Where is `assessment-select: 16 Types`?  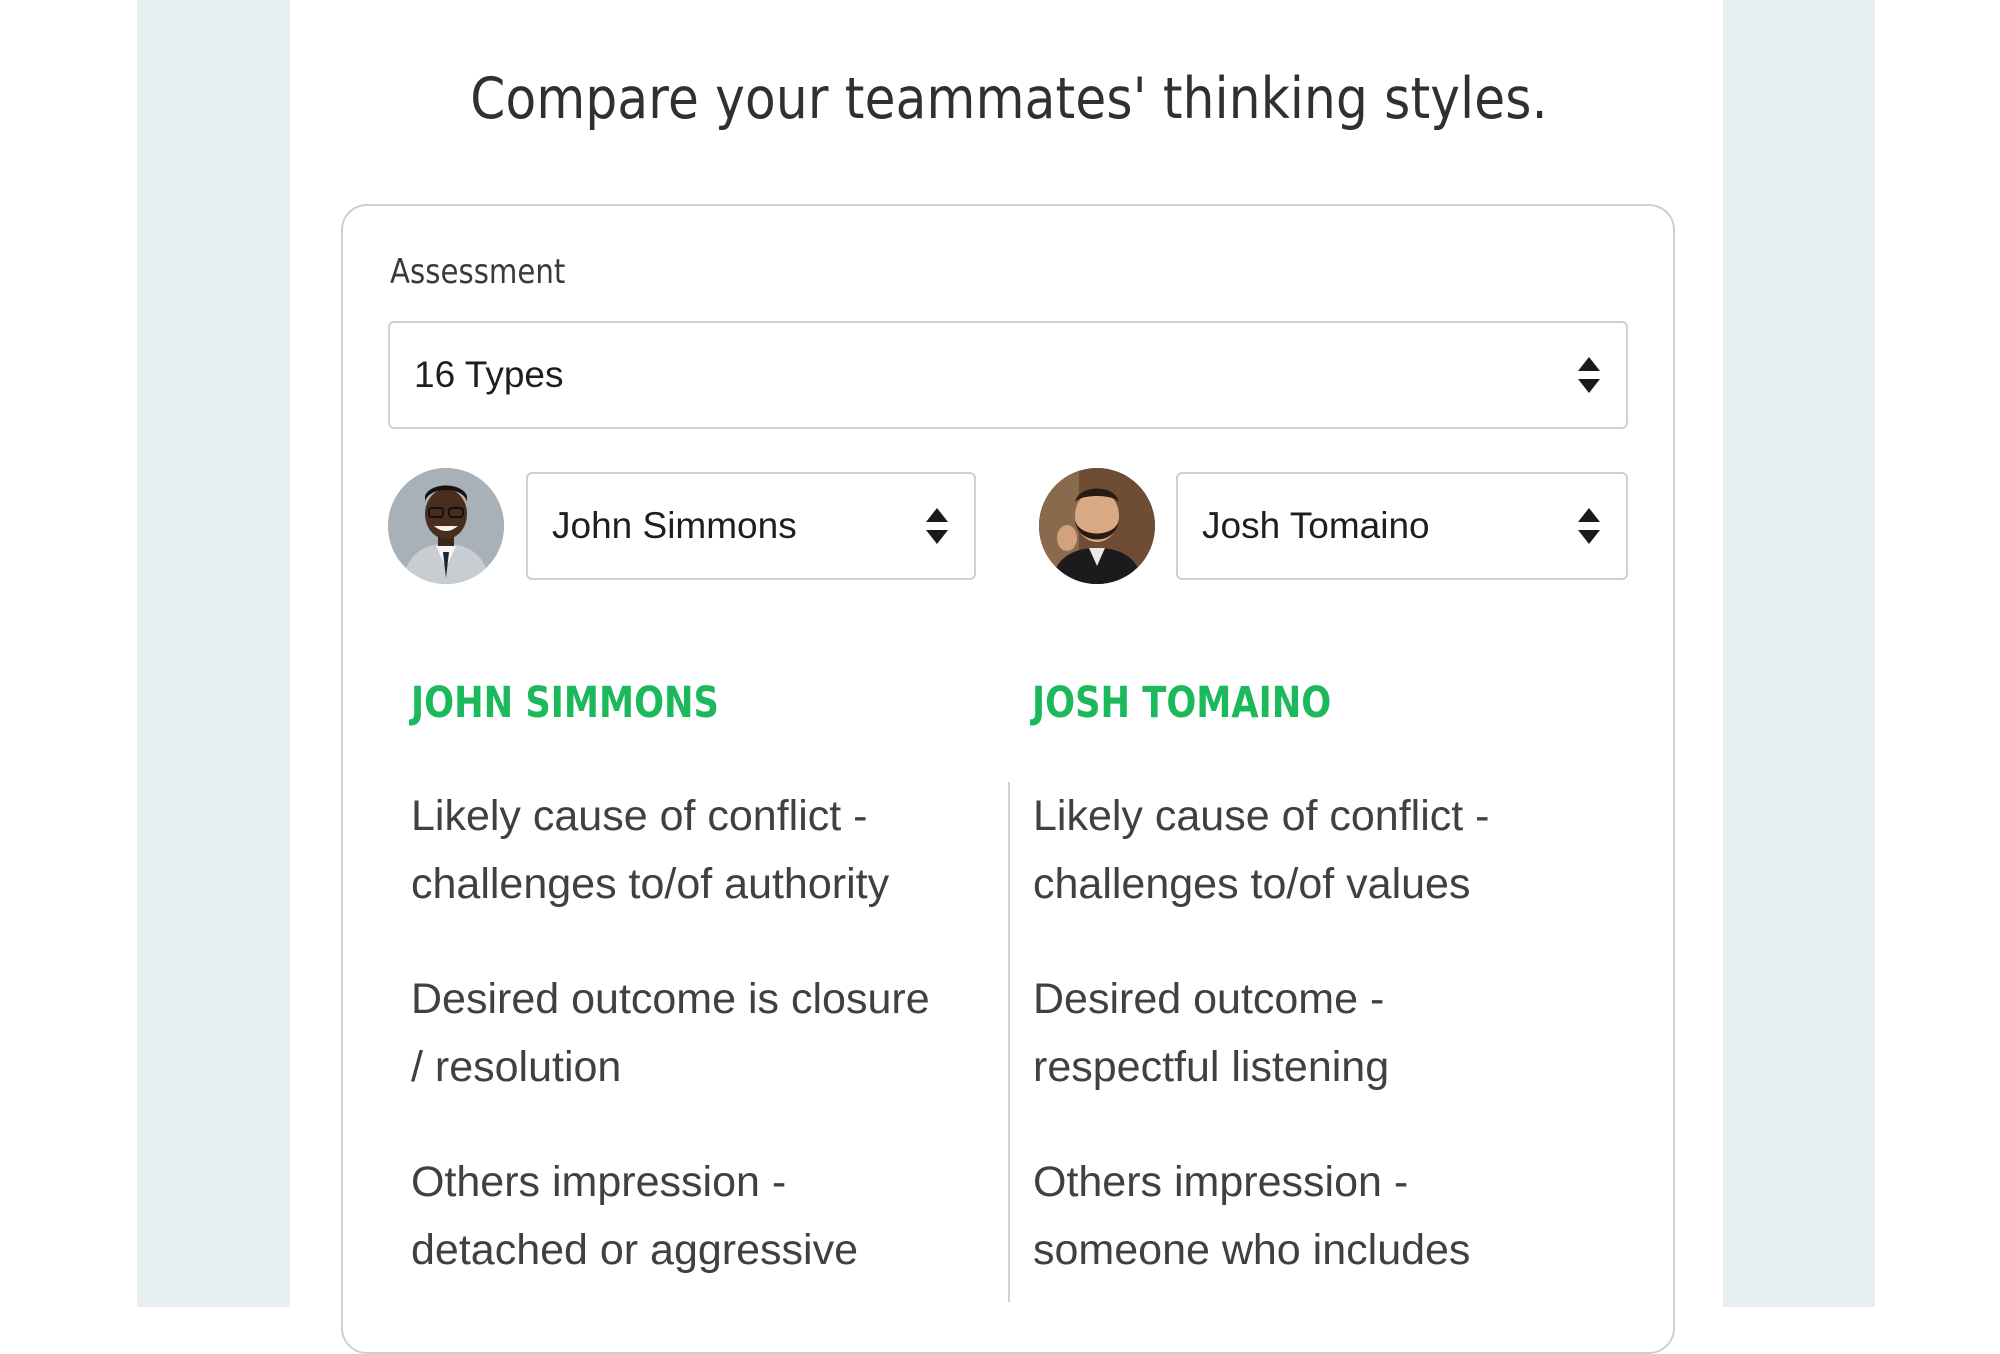 assessment-select: 16 Types is located at coordinates (1008, 375).